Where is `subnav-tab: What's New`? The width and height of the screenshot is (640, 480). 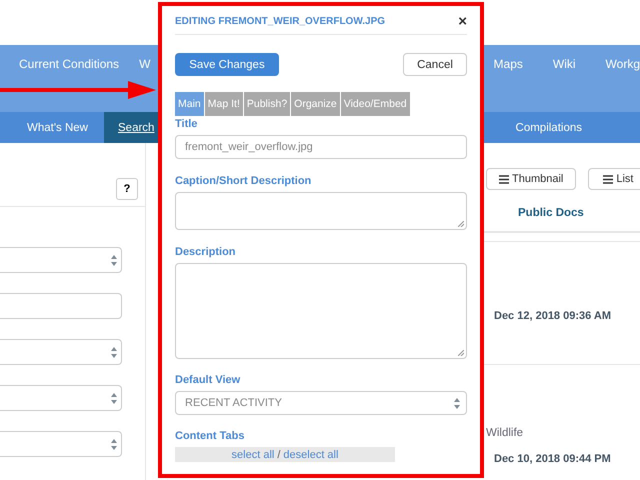
subnav-tab: What's New is located at coordinates (57, 127).